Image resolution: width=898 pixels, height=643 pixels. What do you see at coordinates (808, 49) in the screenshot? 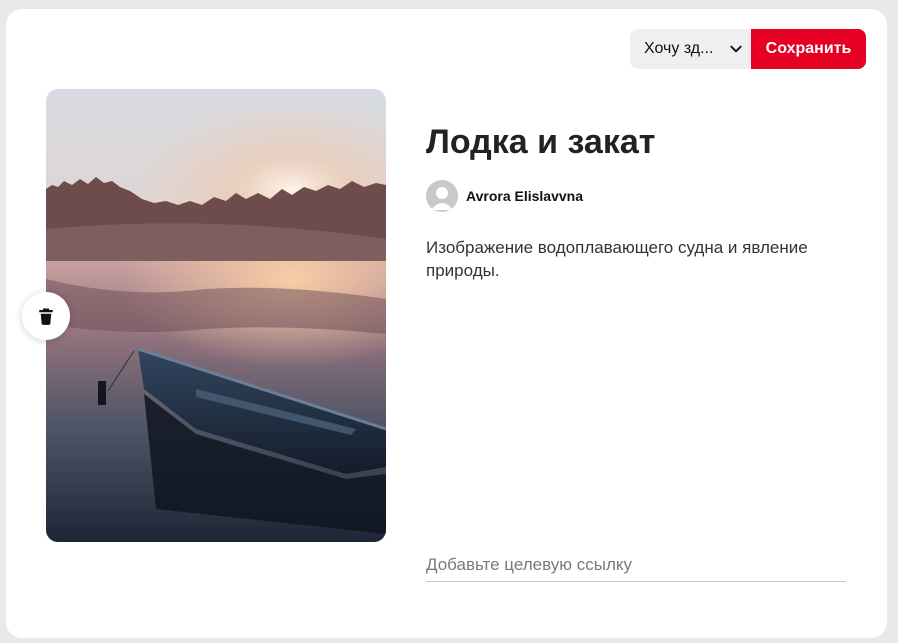
I see `save-button: Сохранить` at bounding box center [808, 49].